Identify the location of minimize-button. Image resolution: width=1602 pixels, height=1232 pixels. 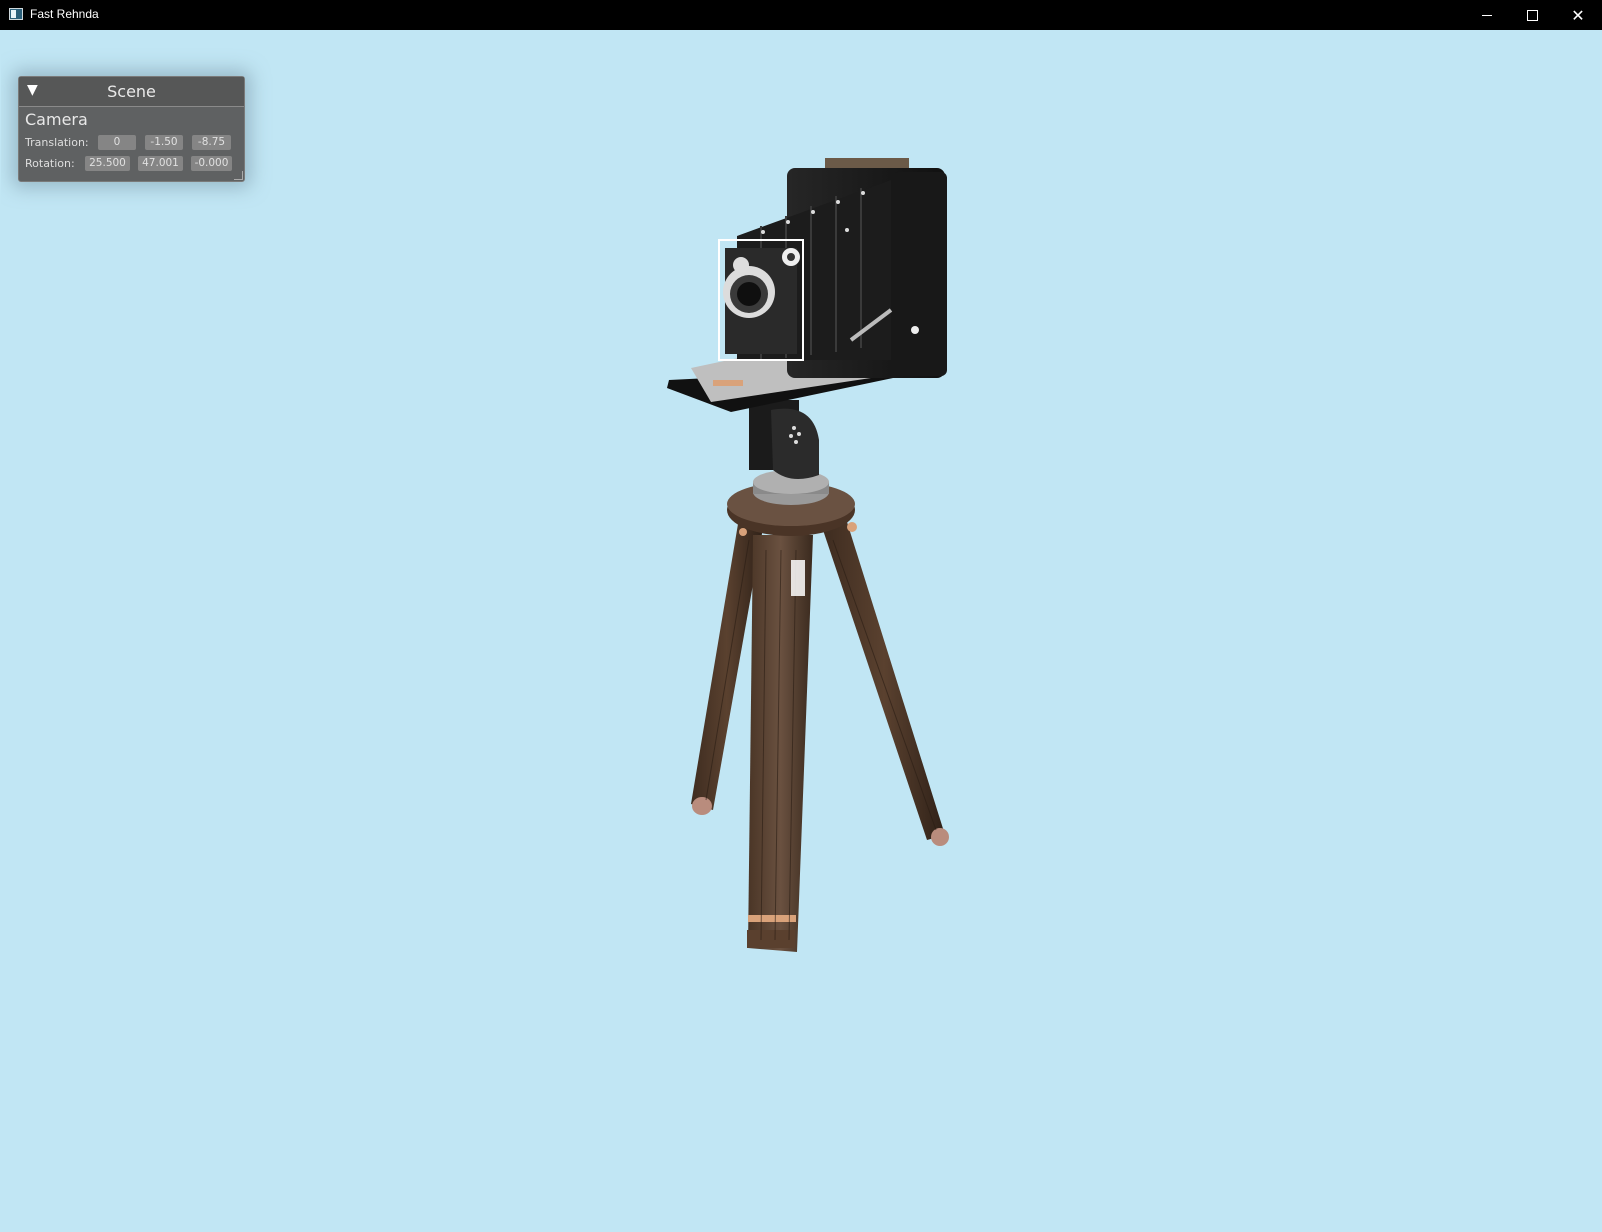
(1487, 15).